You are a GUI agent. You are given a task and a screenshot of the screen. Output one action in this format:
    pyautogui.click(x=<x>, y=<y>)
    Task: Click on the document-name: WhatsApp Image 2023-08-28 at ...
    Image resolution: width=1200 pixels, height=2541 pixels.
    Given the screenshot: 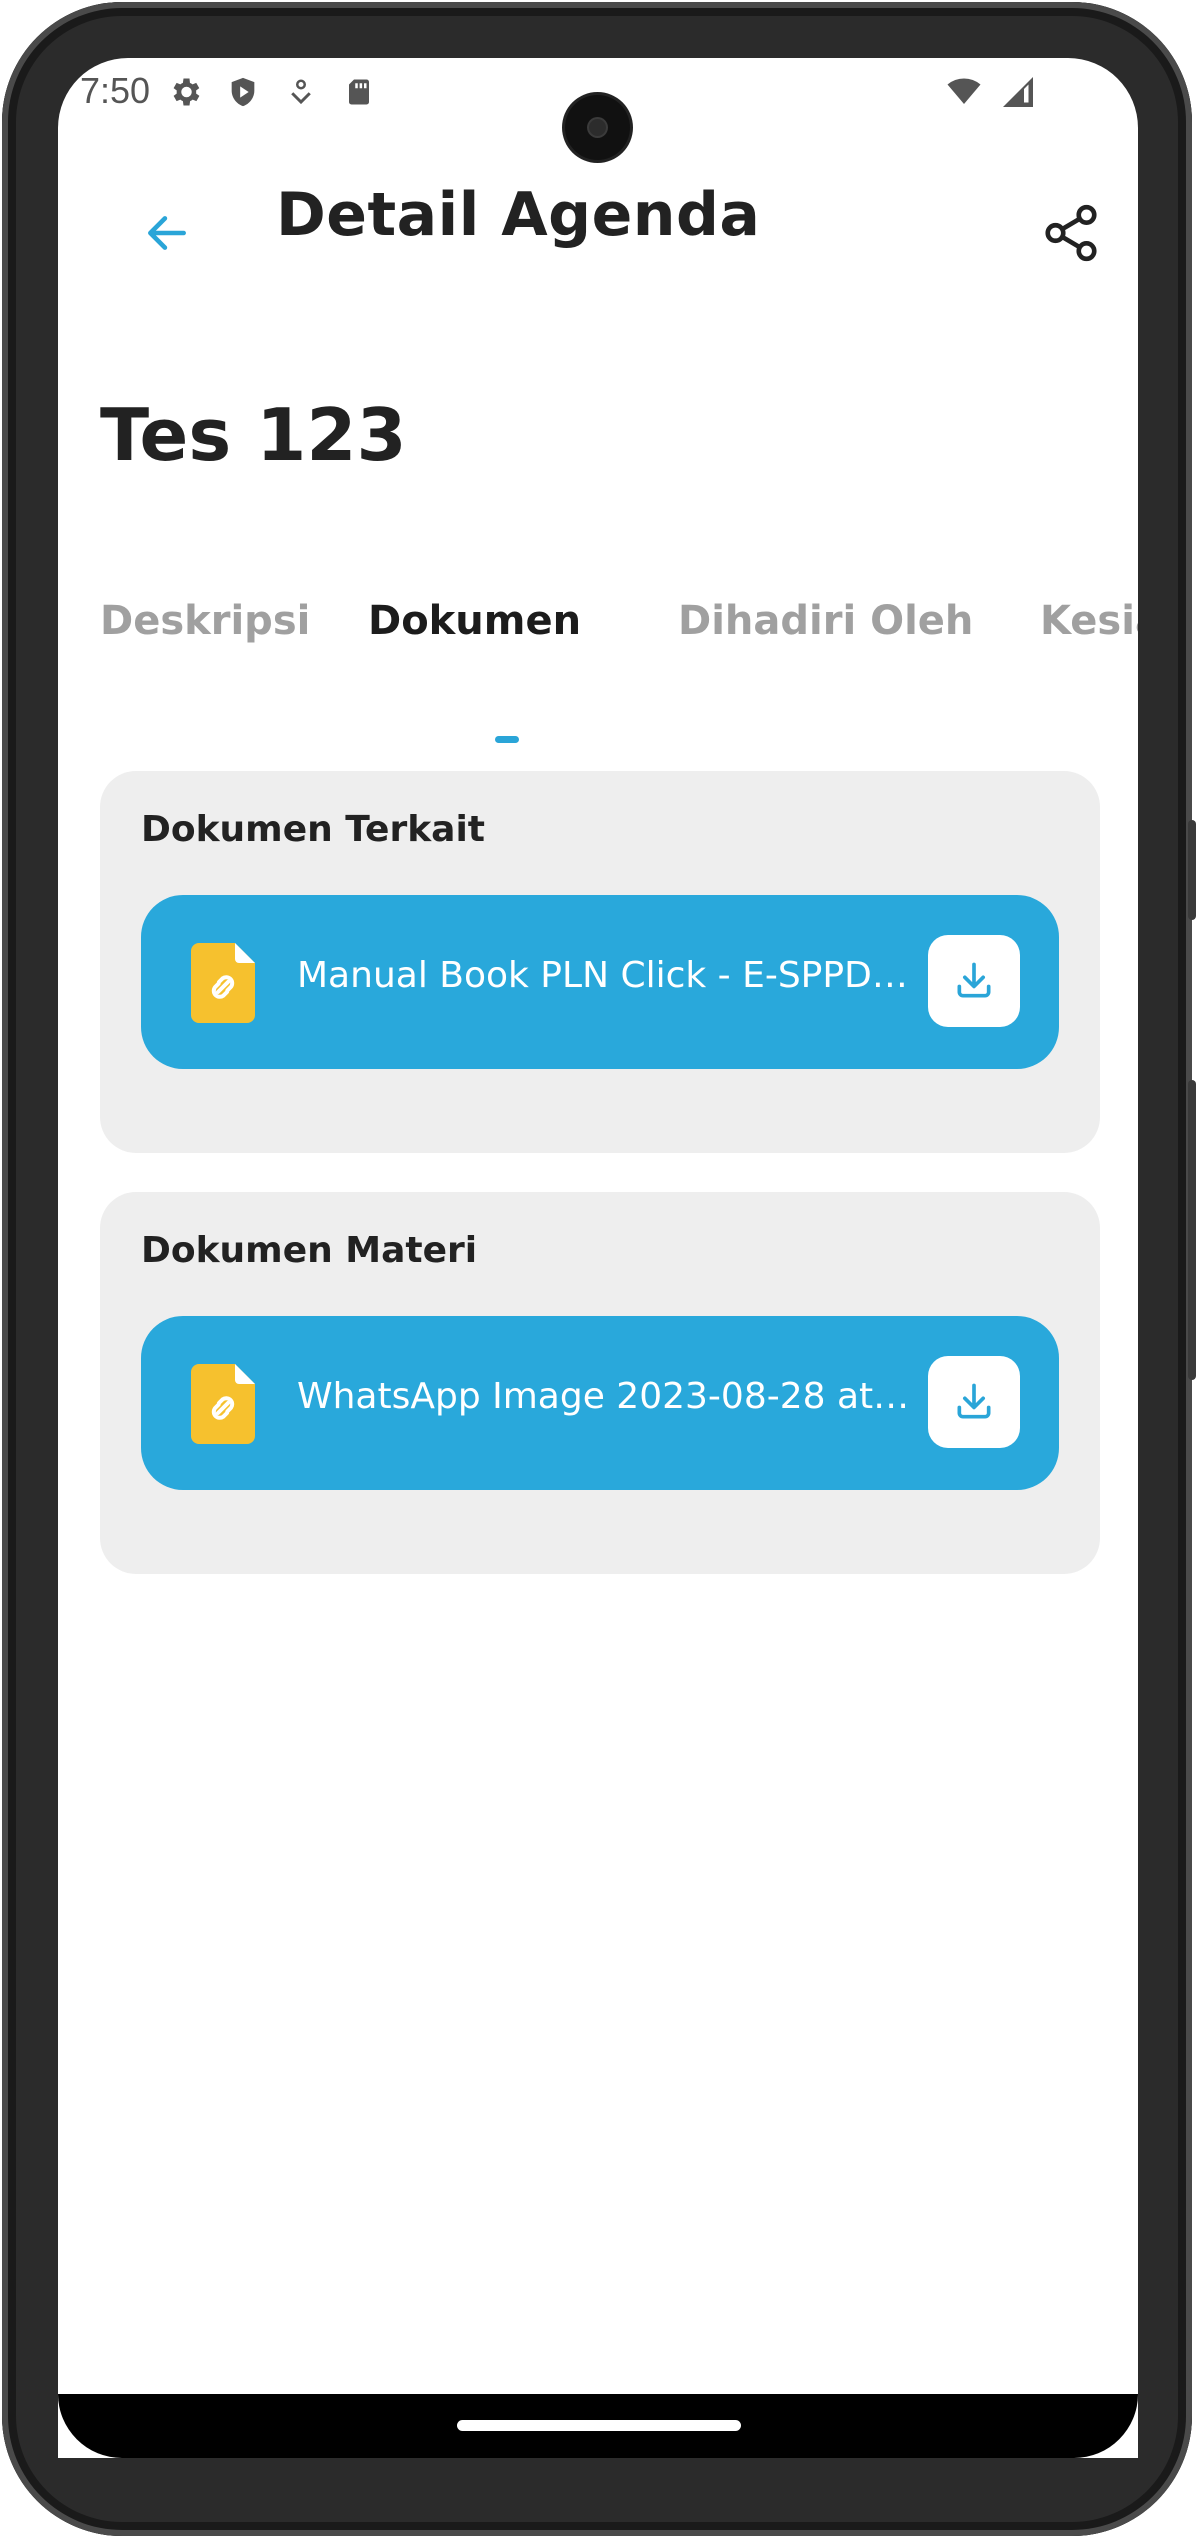 What is the action you would take?
    pyautogui.click(x=607, y=1396)
    